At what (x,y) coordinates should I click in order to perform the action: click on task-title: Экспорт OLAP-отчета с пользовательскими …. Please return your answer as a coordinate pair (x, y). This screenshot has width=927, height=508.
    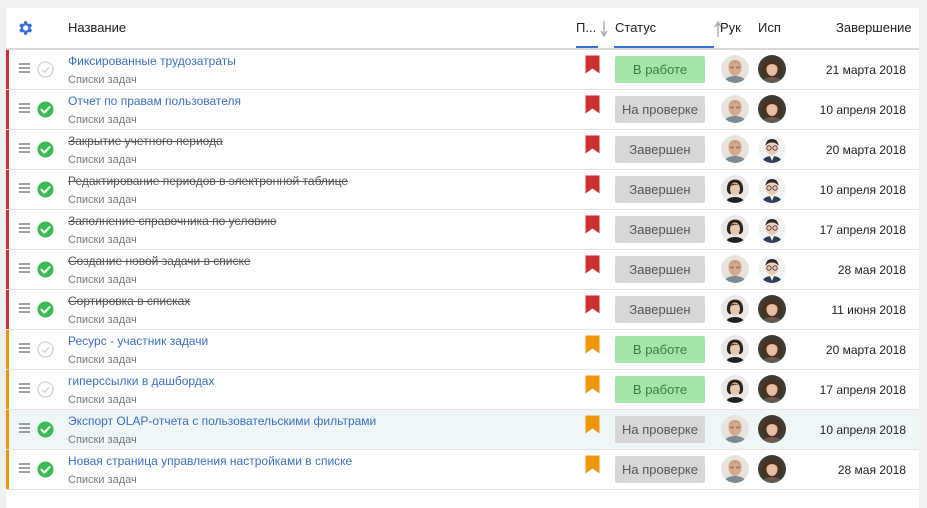
    Looking at the image, I should click on (222, 421).